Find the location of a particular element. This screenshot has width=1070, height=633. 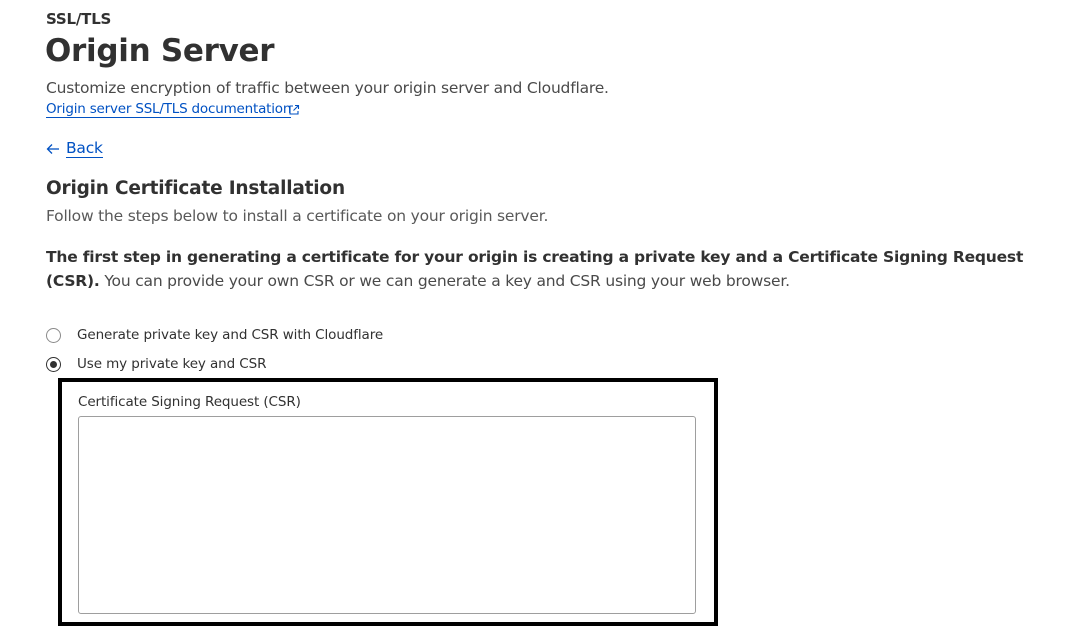

option-use-my-own-csr: Use my private key and CSR is located at coordinates (156, 364).